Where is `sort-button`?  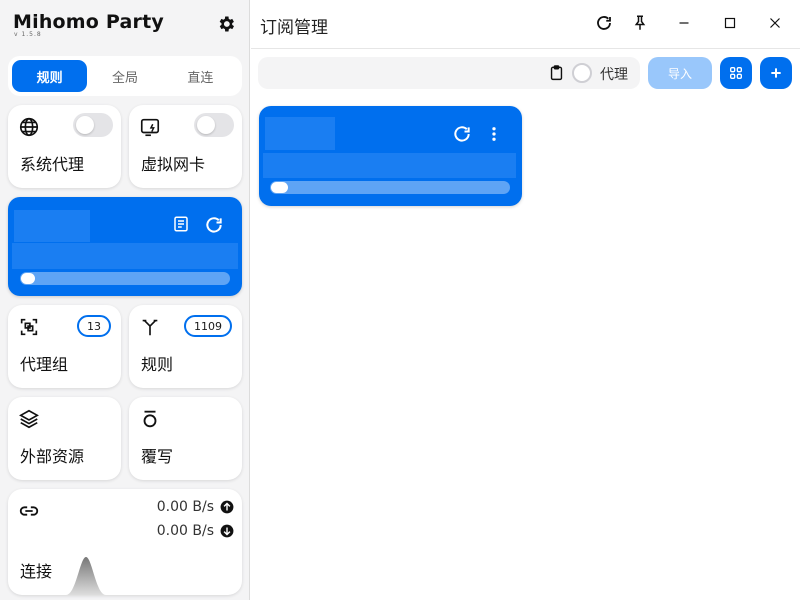 sort-button is located at coordinates (736, 73).